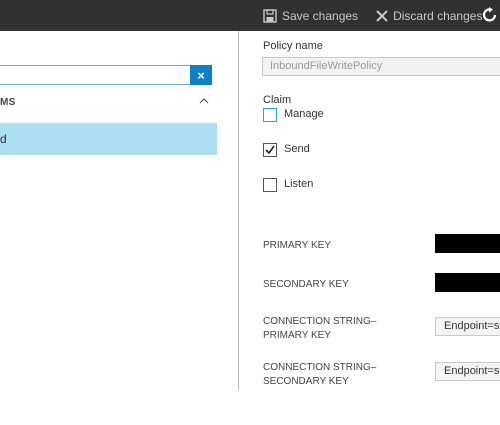 The image size is (500, 425). What do you see at coordinates (95, 75) in the screenshot?
I see `search-input` at bounding box center [95, 75].